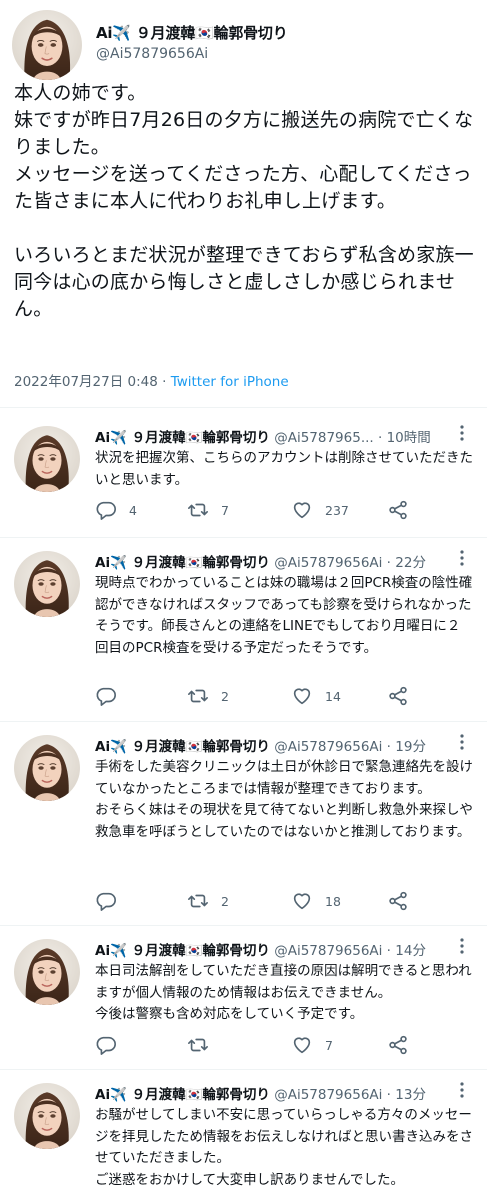 The image size is (487, 1200). I want to click on tweet-meta: 2022年07月27日 0:48 · Twitter for iPhone, so click(151, 380).